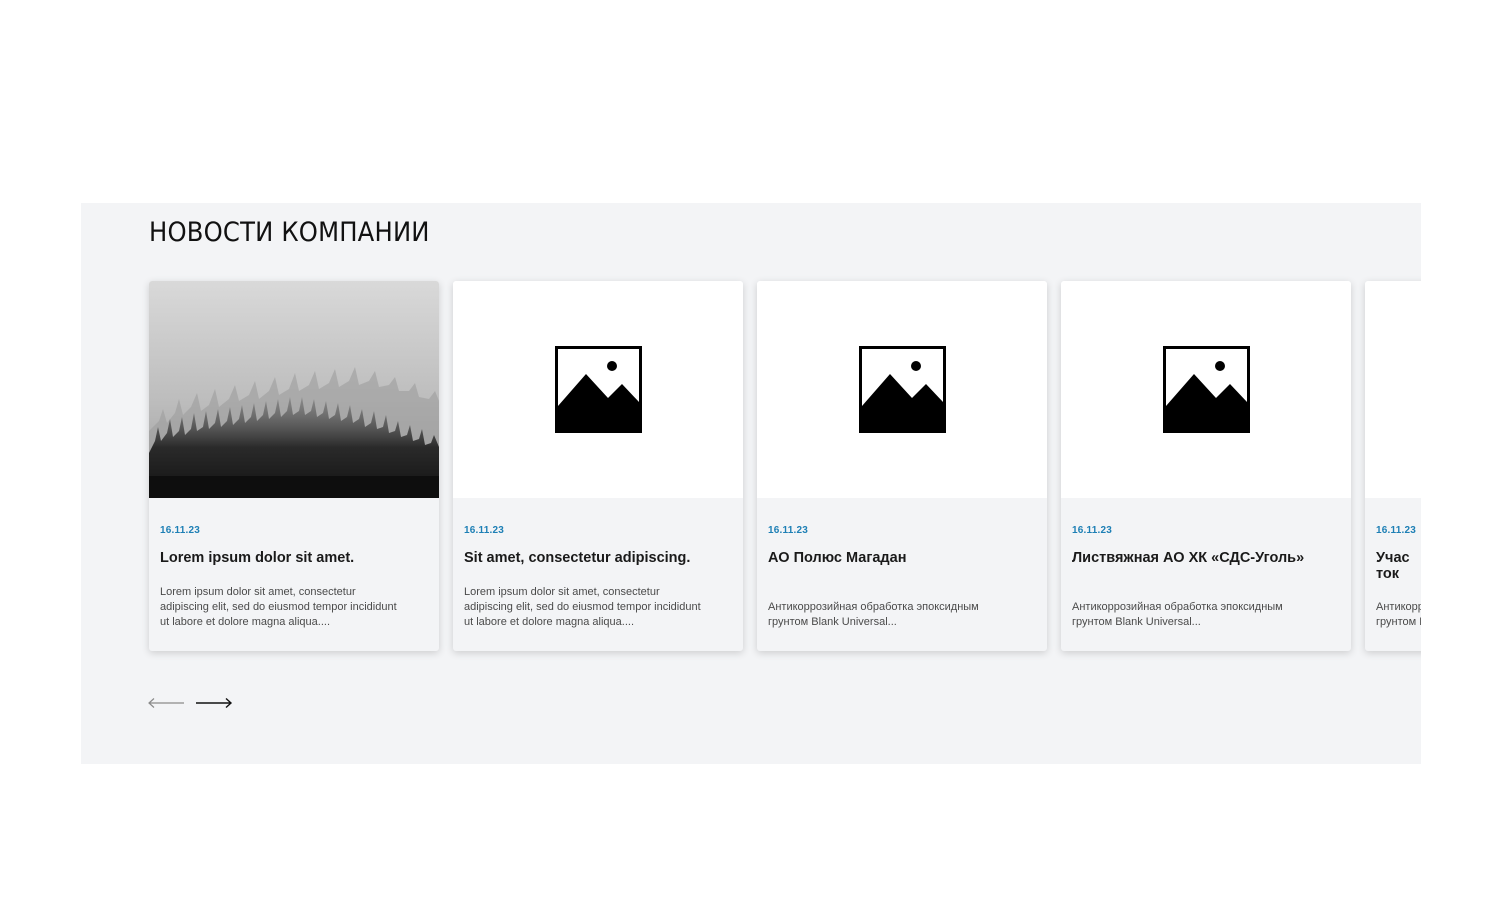  What do you see at coordinates (1396, 566) in the screenshot?
I see `card-title: Участок ОК На` at bounding box center [1396, 566].